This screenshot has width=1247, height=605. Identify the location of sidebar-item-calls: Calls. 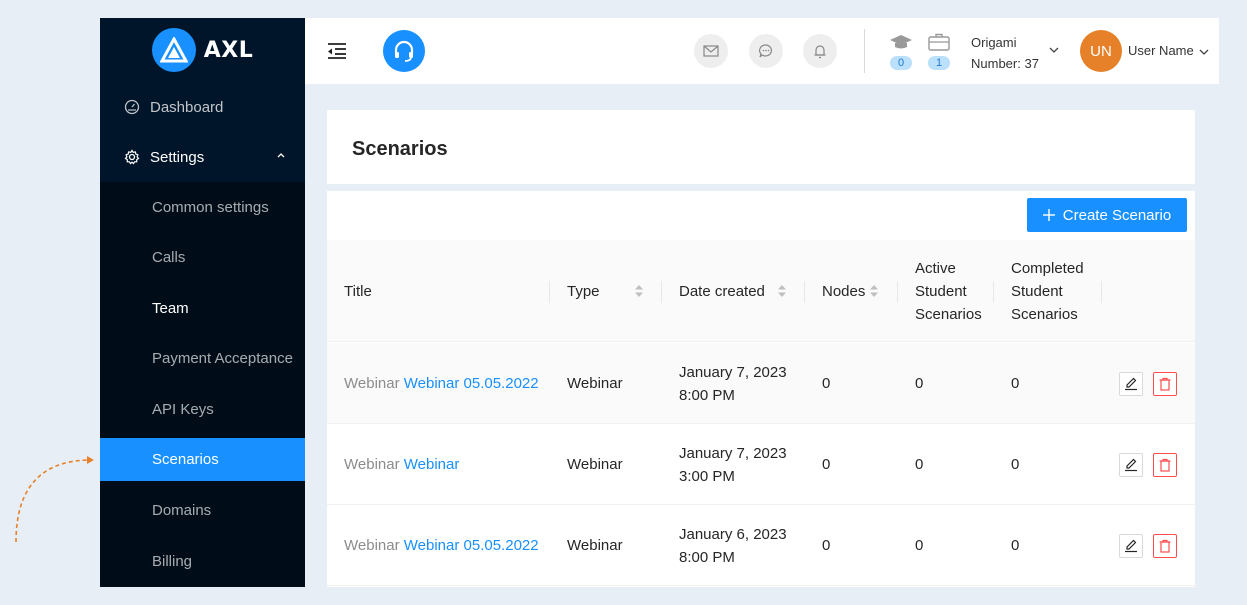
(202, 257).